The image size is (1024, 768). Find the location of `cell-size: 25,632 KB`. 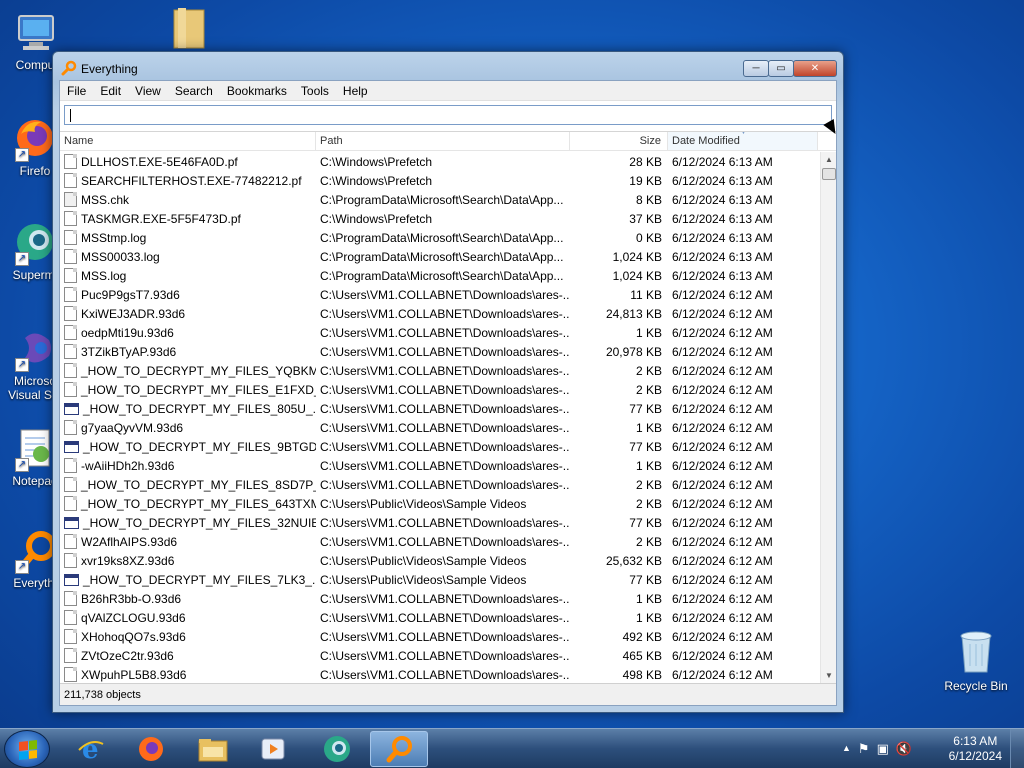

cell-size: 25,632 KB is located at coordinates (633, 560).